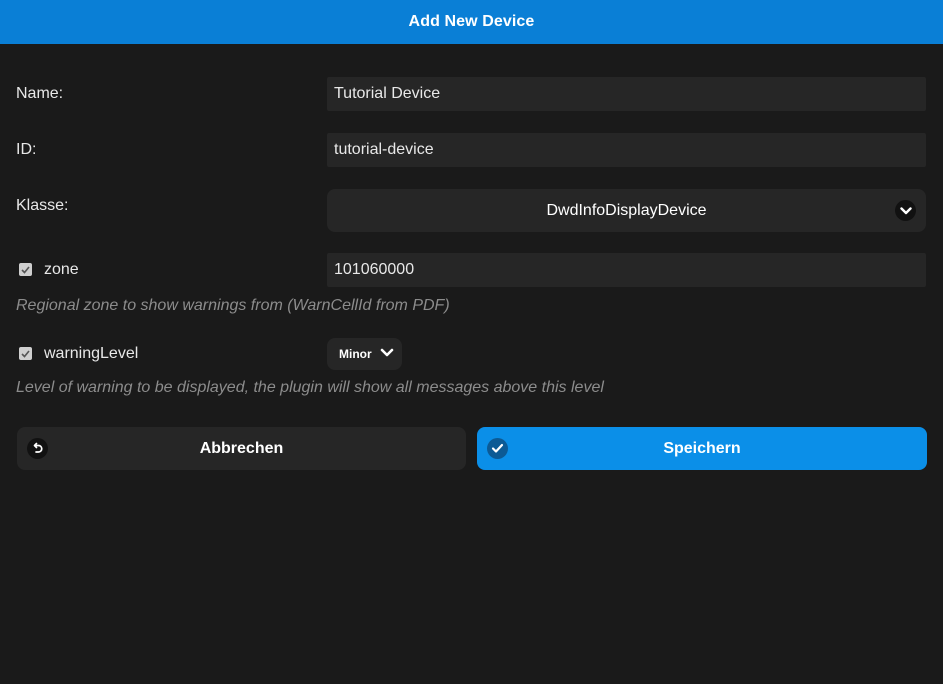 This screenshot has width=943, height=684. What do you see at coordinates (42, 205) in the screenshot?
I see `klasse-label: Klasse:` at bounding box center [42, 205].